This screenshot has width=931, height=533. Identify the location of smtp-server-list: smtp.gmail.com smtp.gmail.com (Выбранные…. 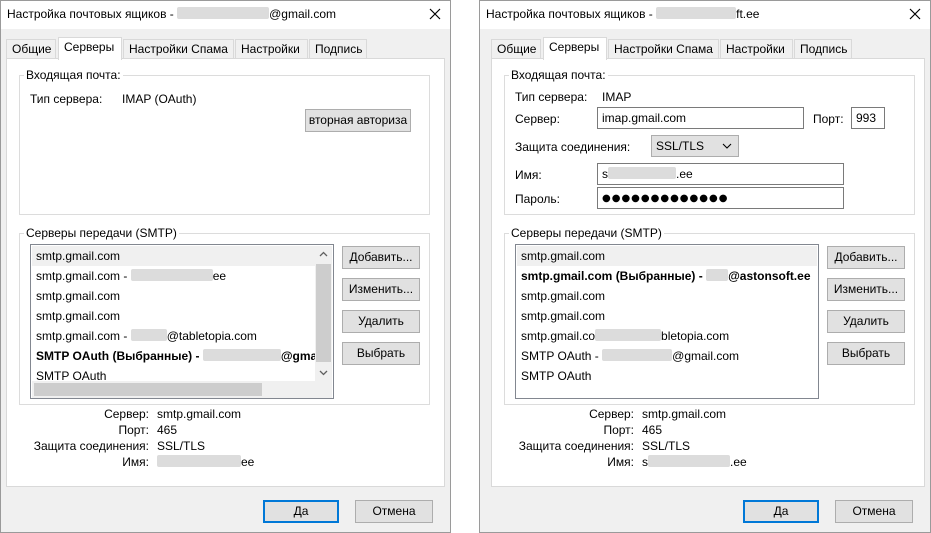
(667, 321).